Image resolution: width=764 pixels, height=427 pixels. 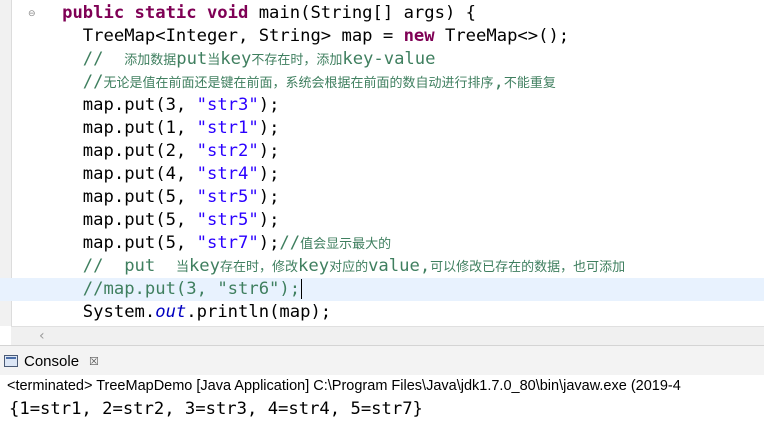 What do you see at coordinates (227, 174) in the screenshot?
I see `code-token: "str4"` at bounding box center [227, 174].